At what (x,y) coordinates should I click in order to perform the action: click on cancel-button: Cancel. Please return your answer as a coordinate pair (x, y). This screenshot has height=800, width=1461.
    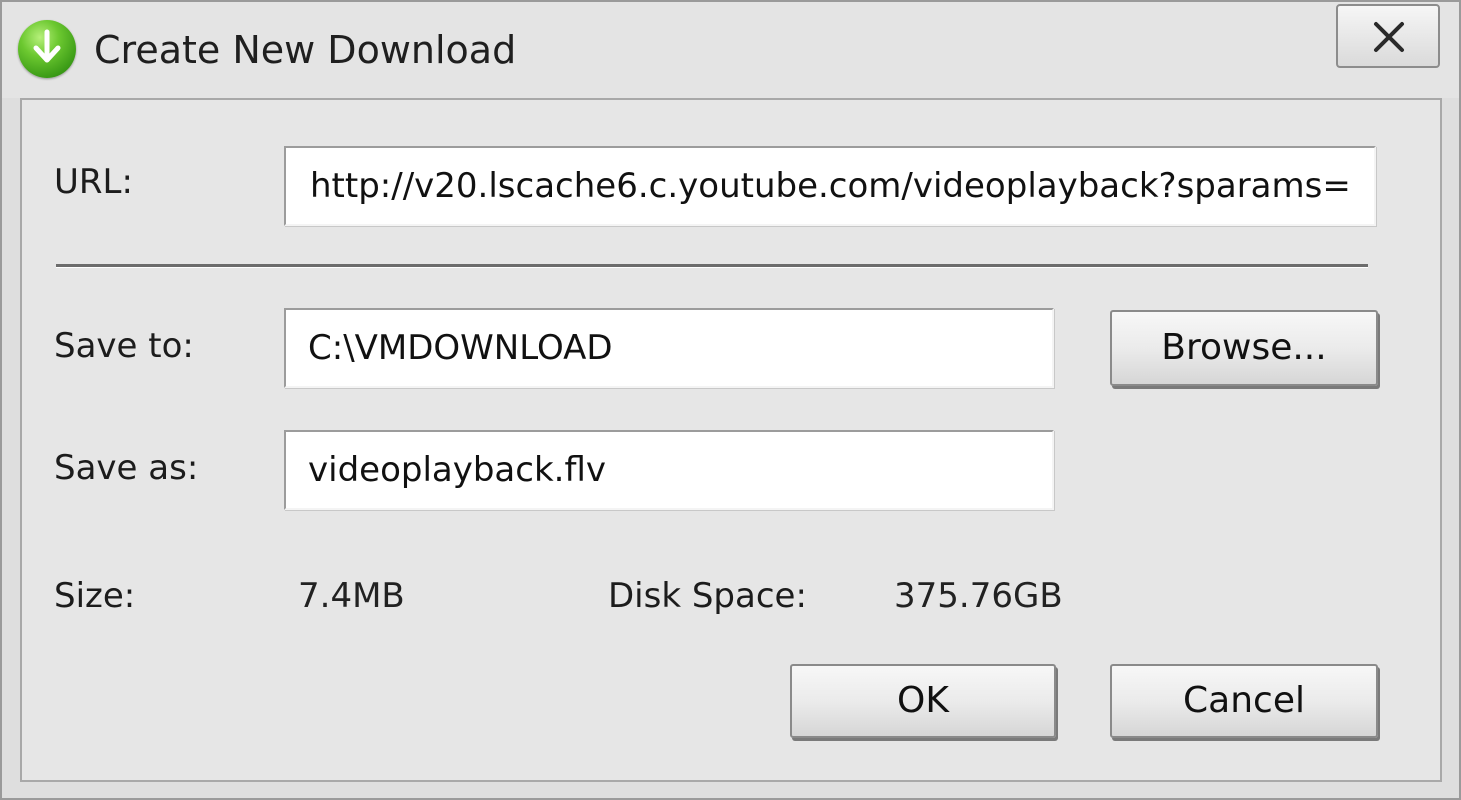
    Looking at the image, I should click on (1244, 701).